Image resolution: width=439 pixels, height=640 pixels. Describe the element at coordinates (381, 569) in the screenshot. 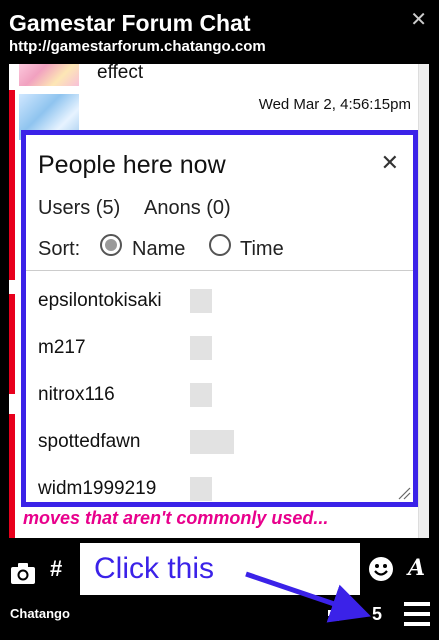

I see `smiley-icon` at that location.